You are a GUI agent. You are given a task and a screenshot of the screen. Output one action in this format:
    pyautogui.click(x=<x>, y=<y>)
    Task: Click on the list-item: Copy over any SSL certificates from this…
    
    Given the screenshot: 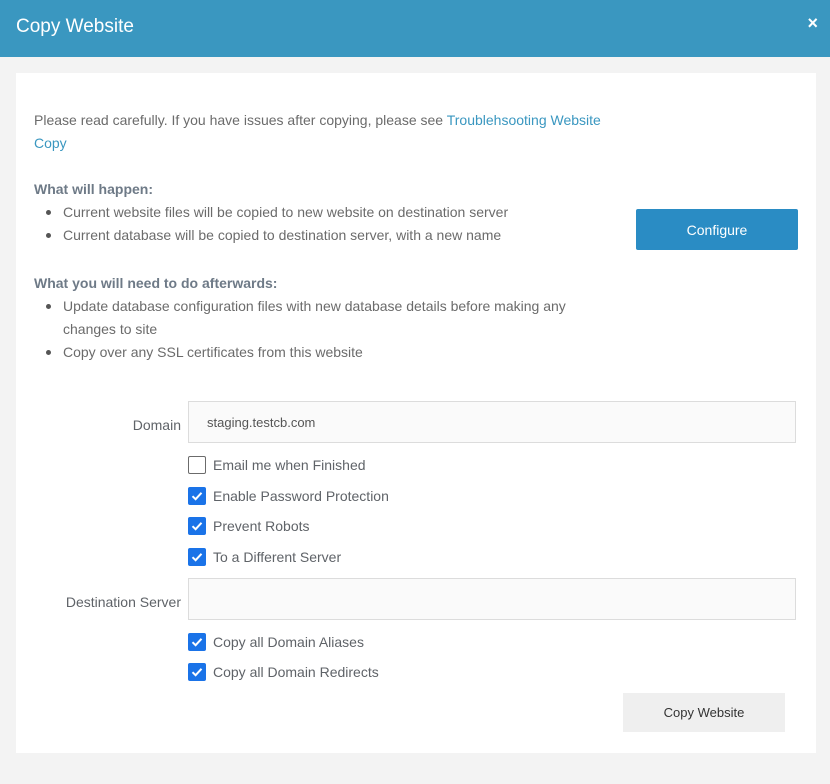 What is the action you would take?
    pyautogui.click(x=324, y=352)
    